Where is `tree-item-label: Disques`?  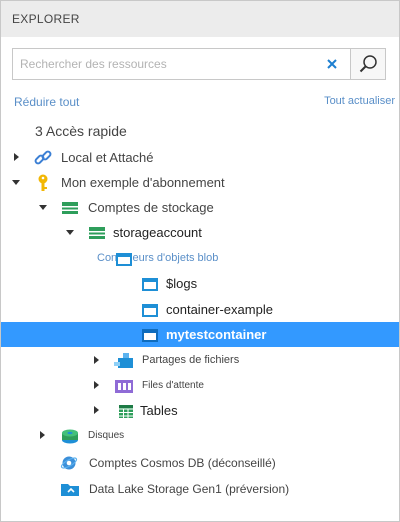
tree-item-label: Disques is located at coordinates (106, 435).